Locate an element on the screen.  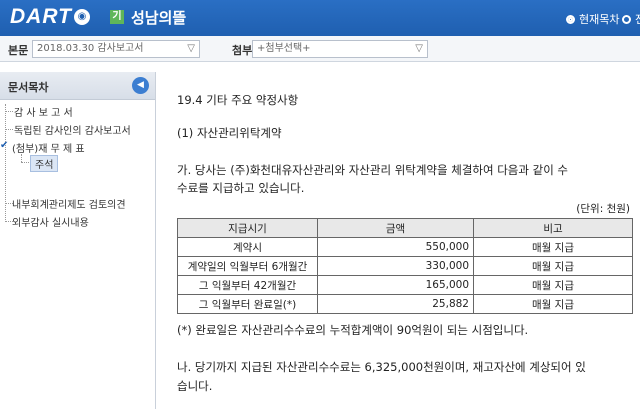
main-doc-select: 2018.03.30 감사보고서 ▽ is located at coordinates (116, 49).